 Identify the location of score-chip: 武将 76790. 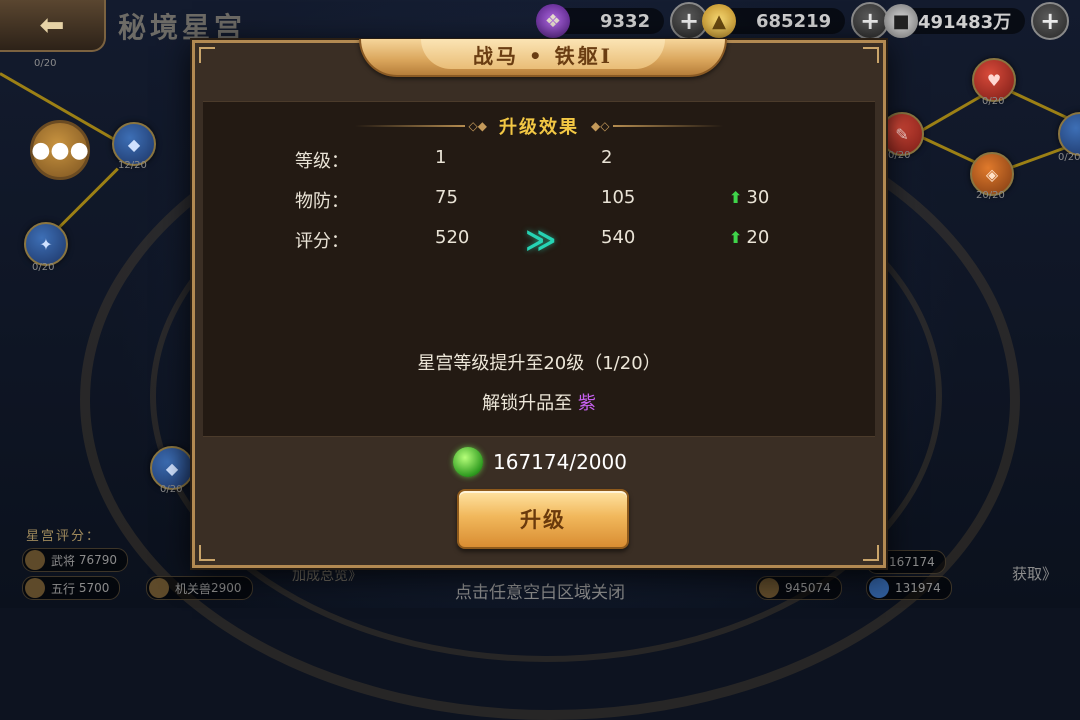
(75, 560).